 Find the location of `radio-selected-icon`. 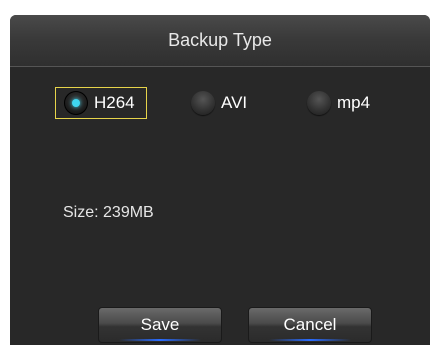

radio-selected-icon is located at coordinates (76, 103).